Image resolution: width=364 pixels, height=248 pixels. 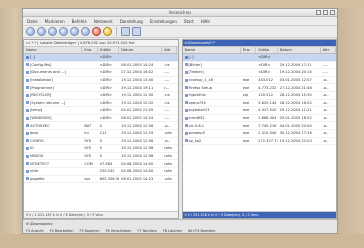 I want to click on function-key-button: Alt+F4 Beenden, so click(x=202, y=231).